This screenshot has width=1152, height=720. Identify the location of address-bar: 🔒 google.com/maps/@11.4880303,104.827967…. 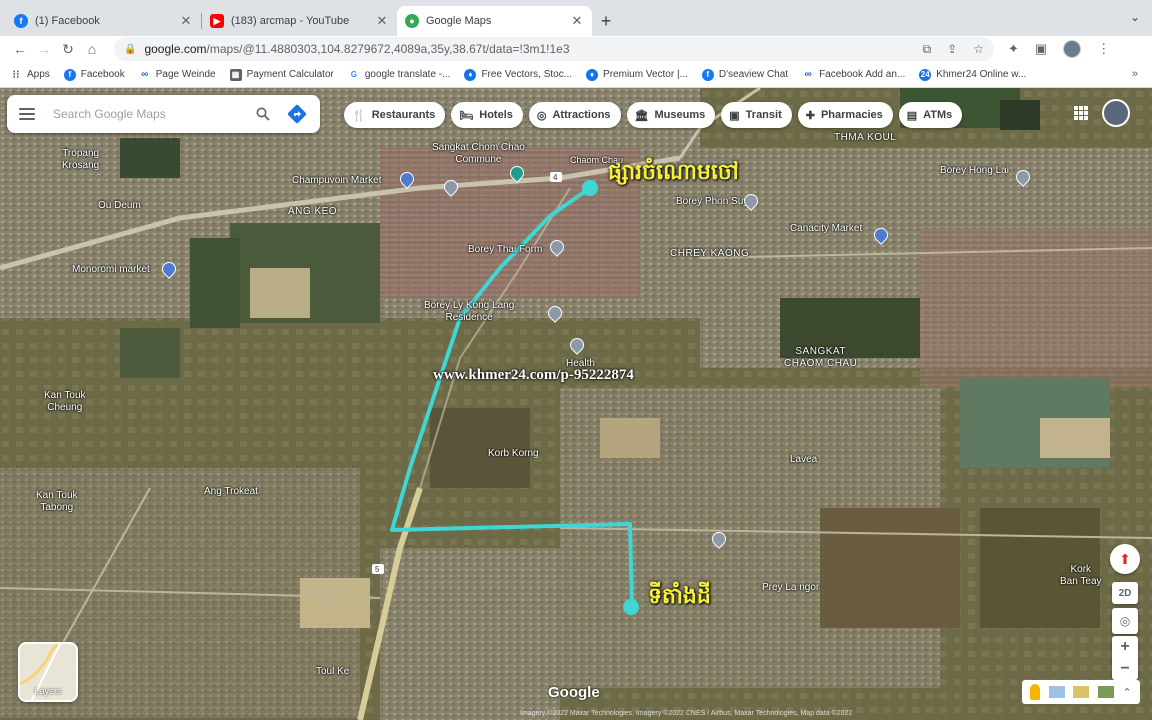
(554, 49).